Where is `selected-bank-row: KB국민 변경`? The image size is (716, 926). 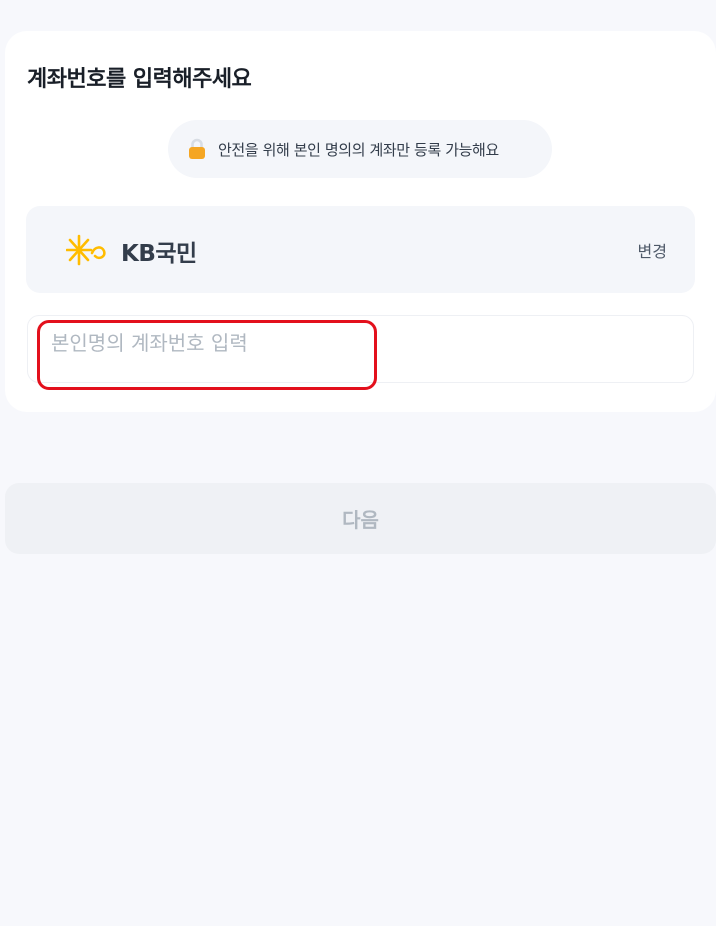 selected-bank-row: KB국민 변경 is located at coordinates (360, 249).